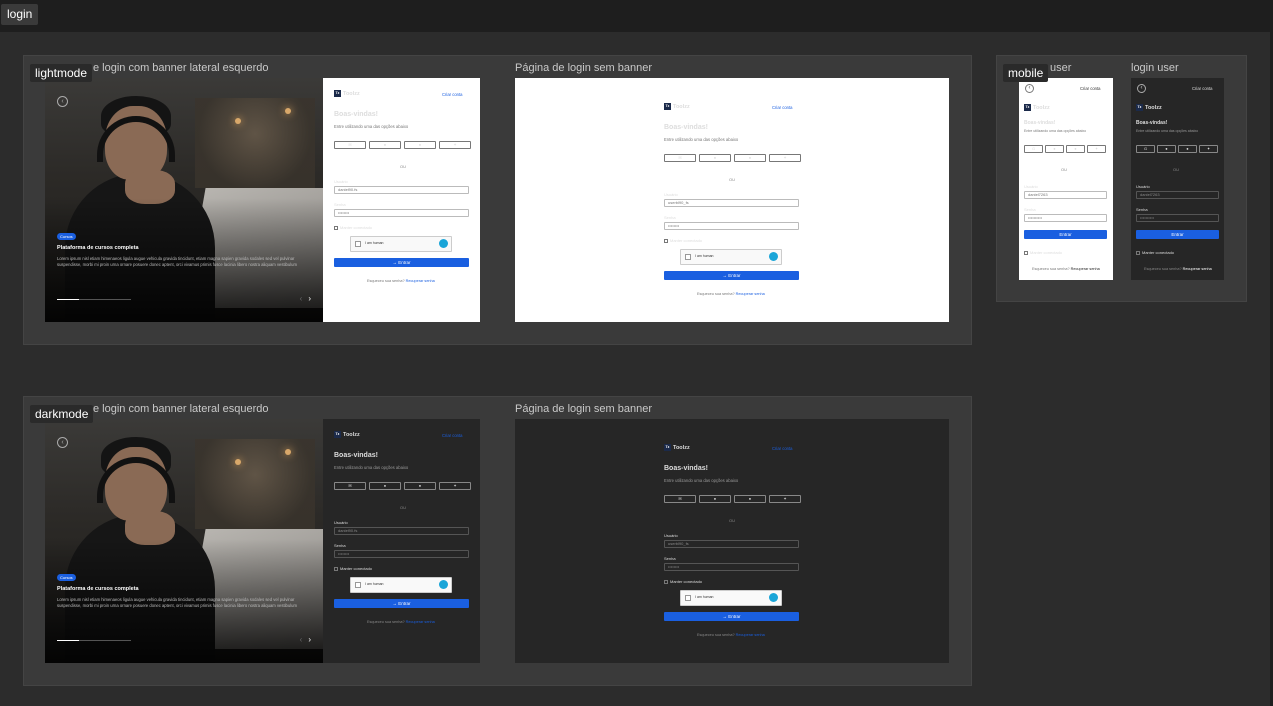 Image resolution: width=1273 pixels, height=706 pixels. What do you see at coordinates (583, 409) in the screenshot?
I see `frame-title-nobanner-dark: Página de login sem banner` at bounding box center [583, 409].